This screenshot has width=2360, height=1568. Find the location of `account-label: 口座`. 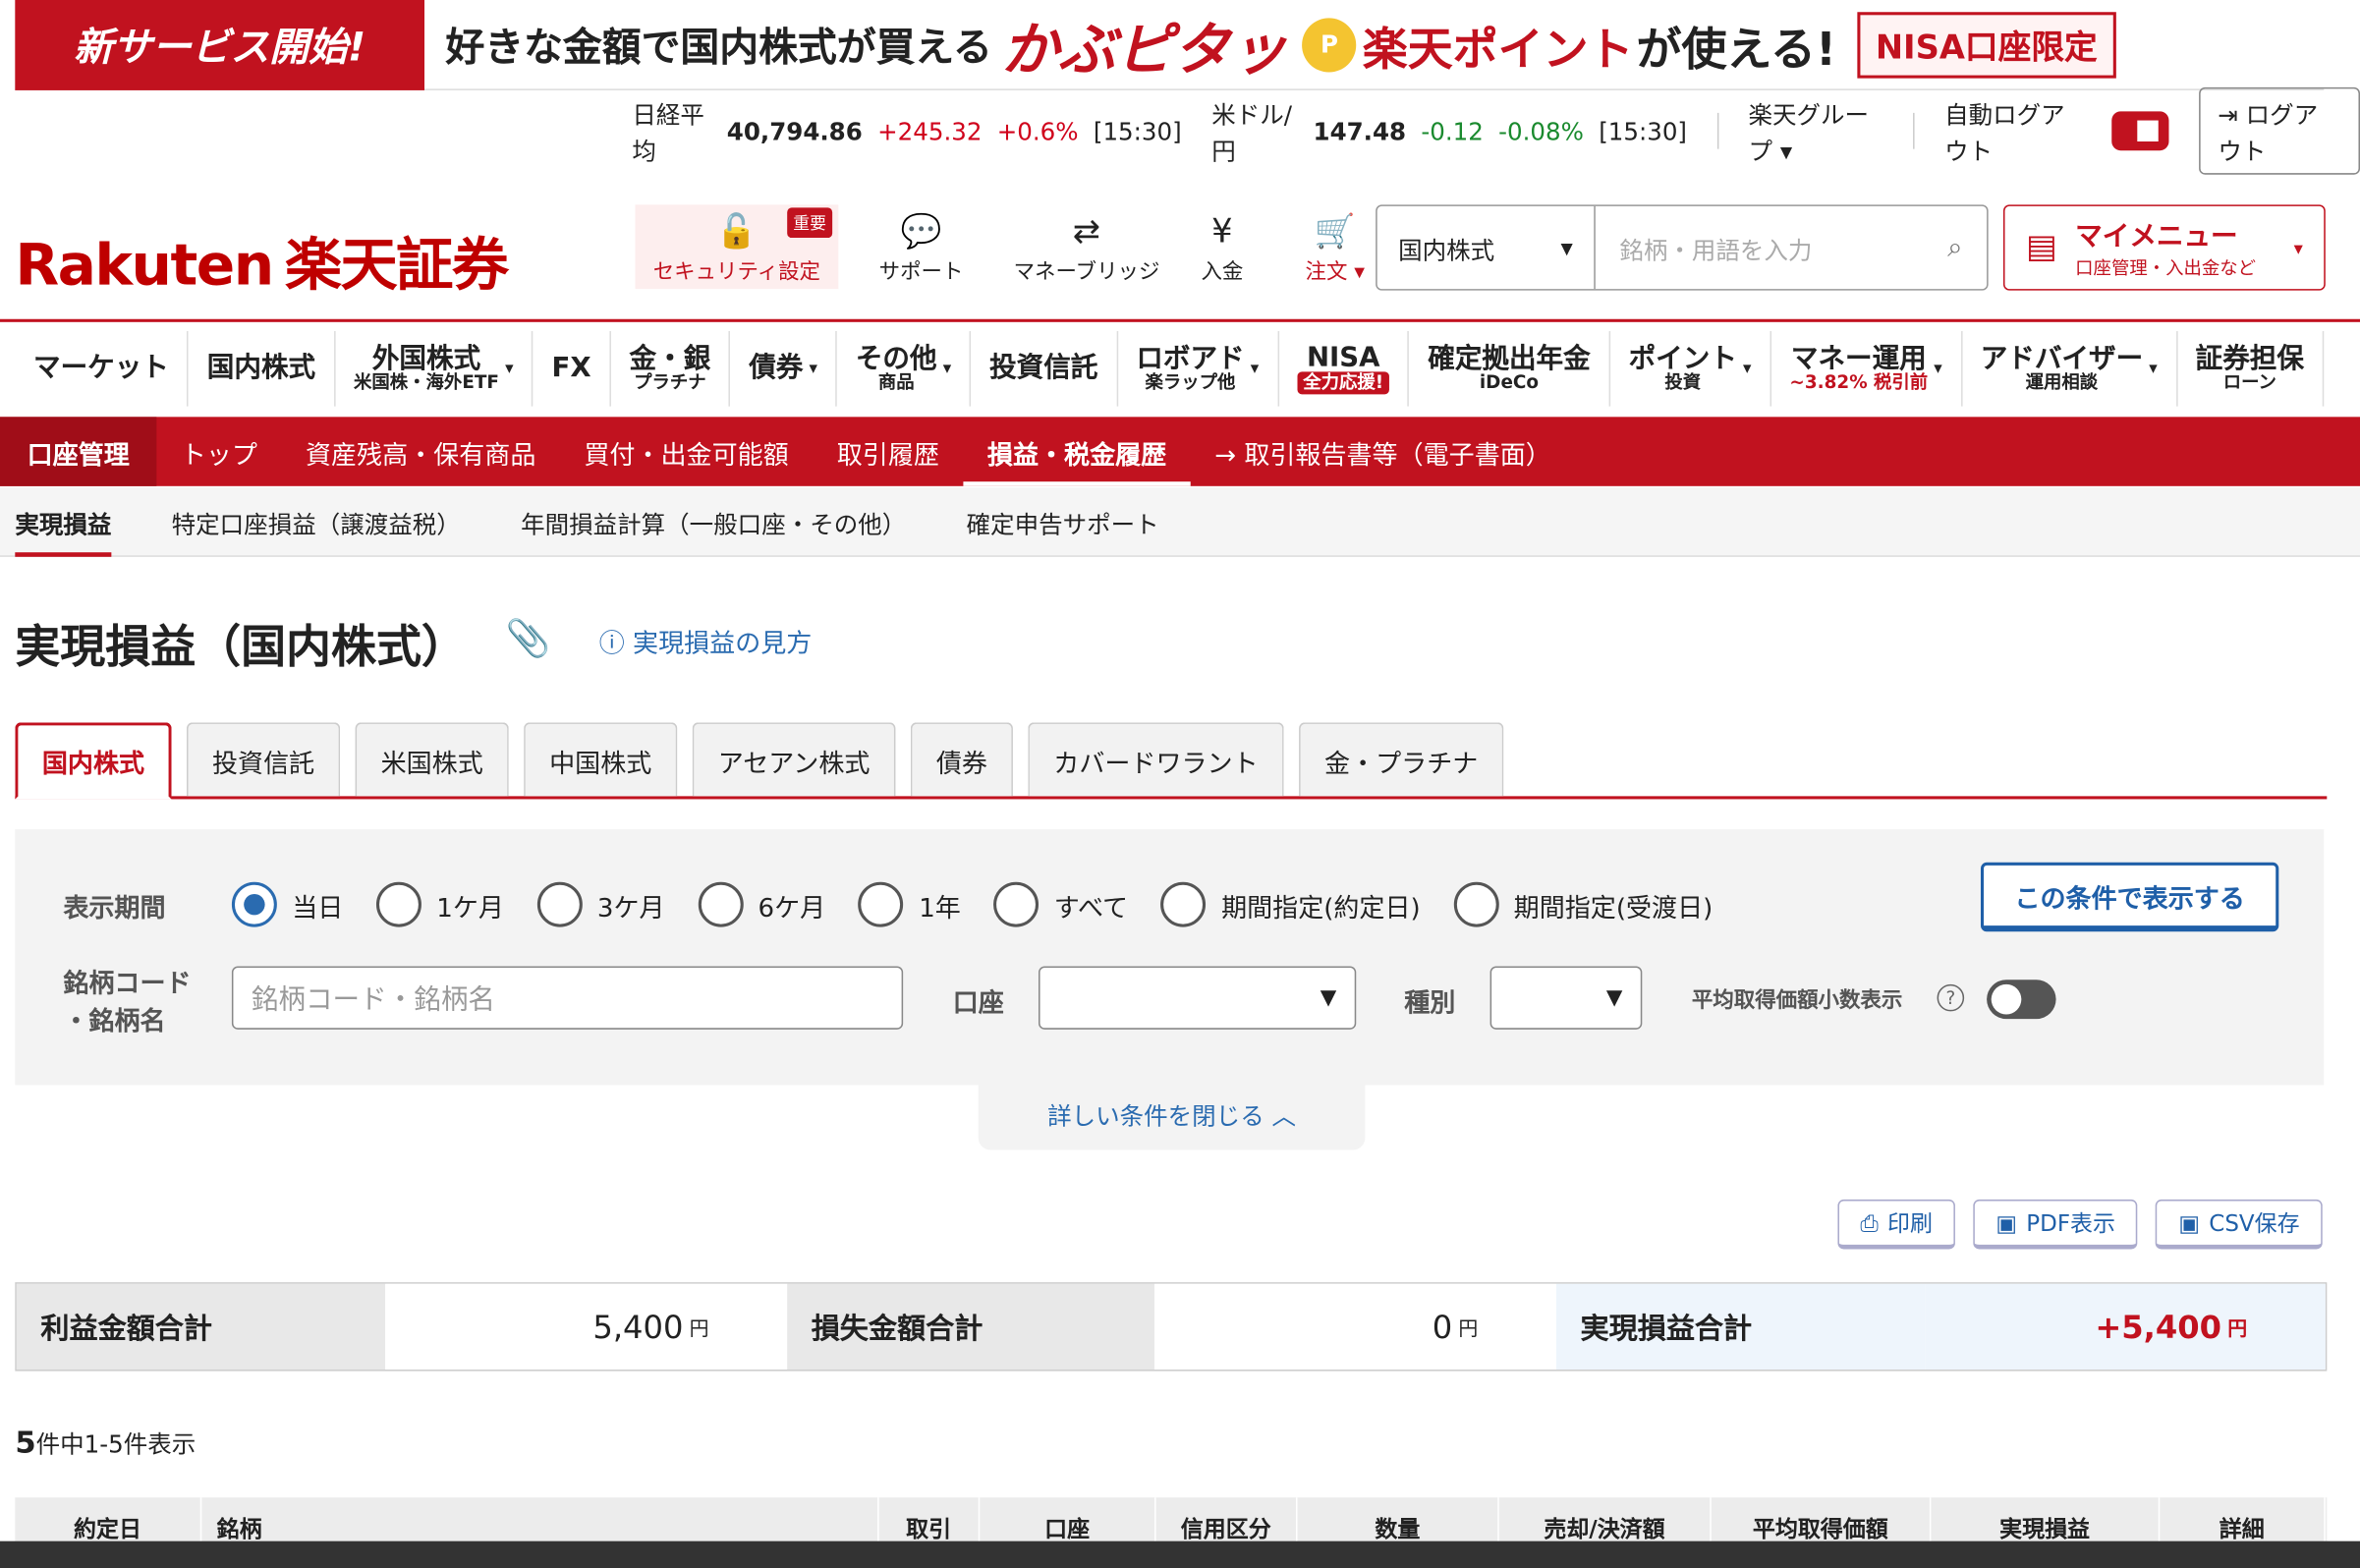

account-label: 口座 is located at coordinates (978, 1004).